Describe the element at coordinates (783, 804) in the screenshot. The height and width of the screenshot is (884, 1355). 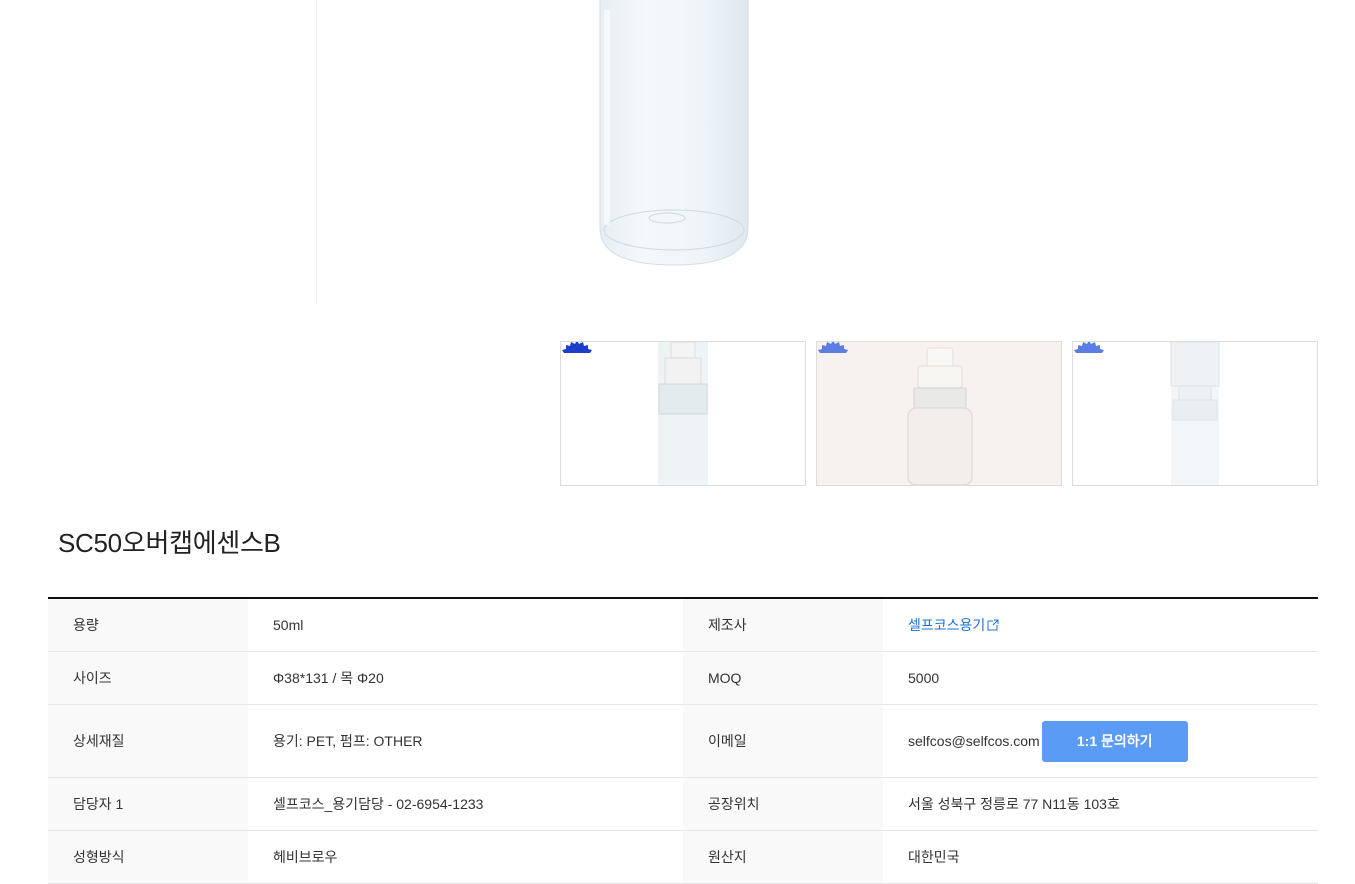
I see `spec-label-factory: 공장위치` at that location.